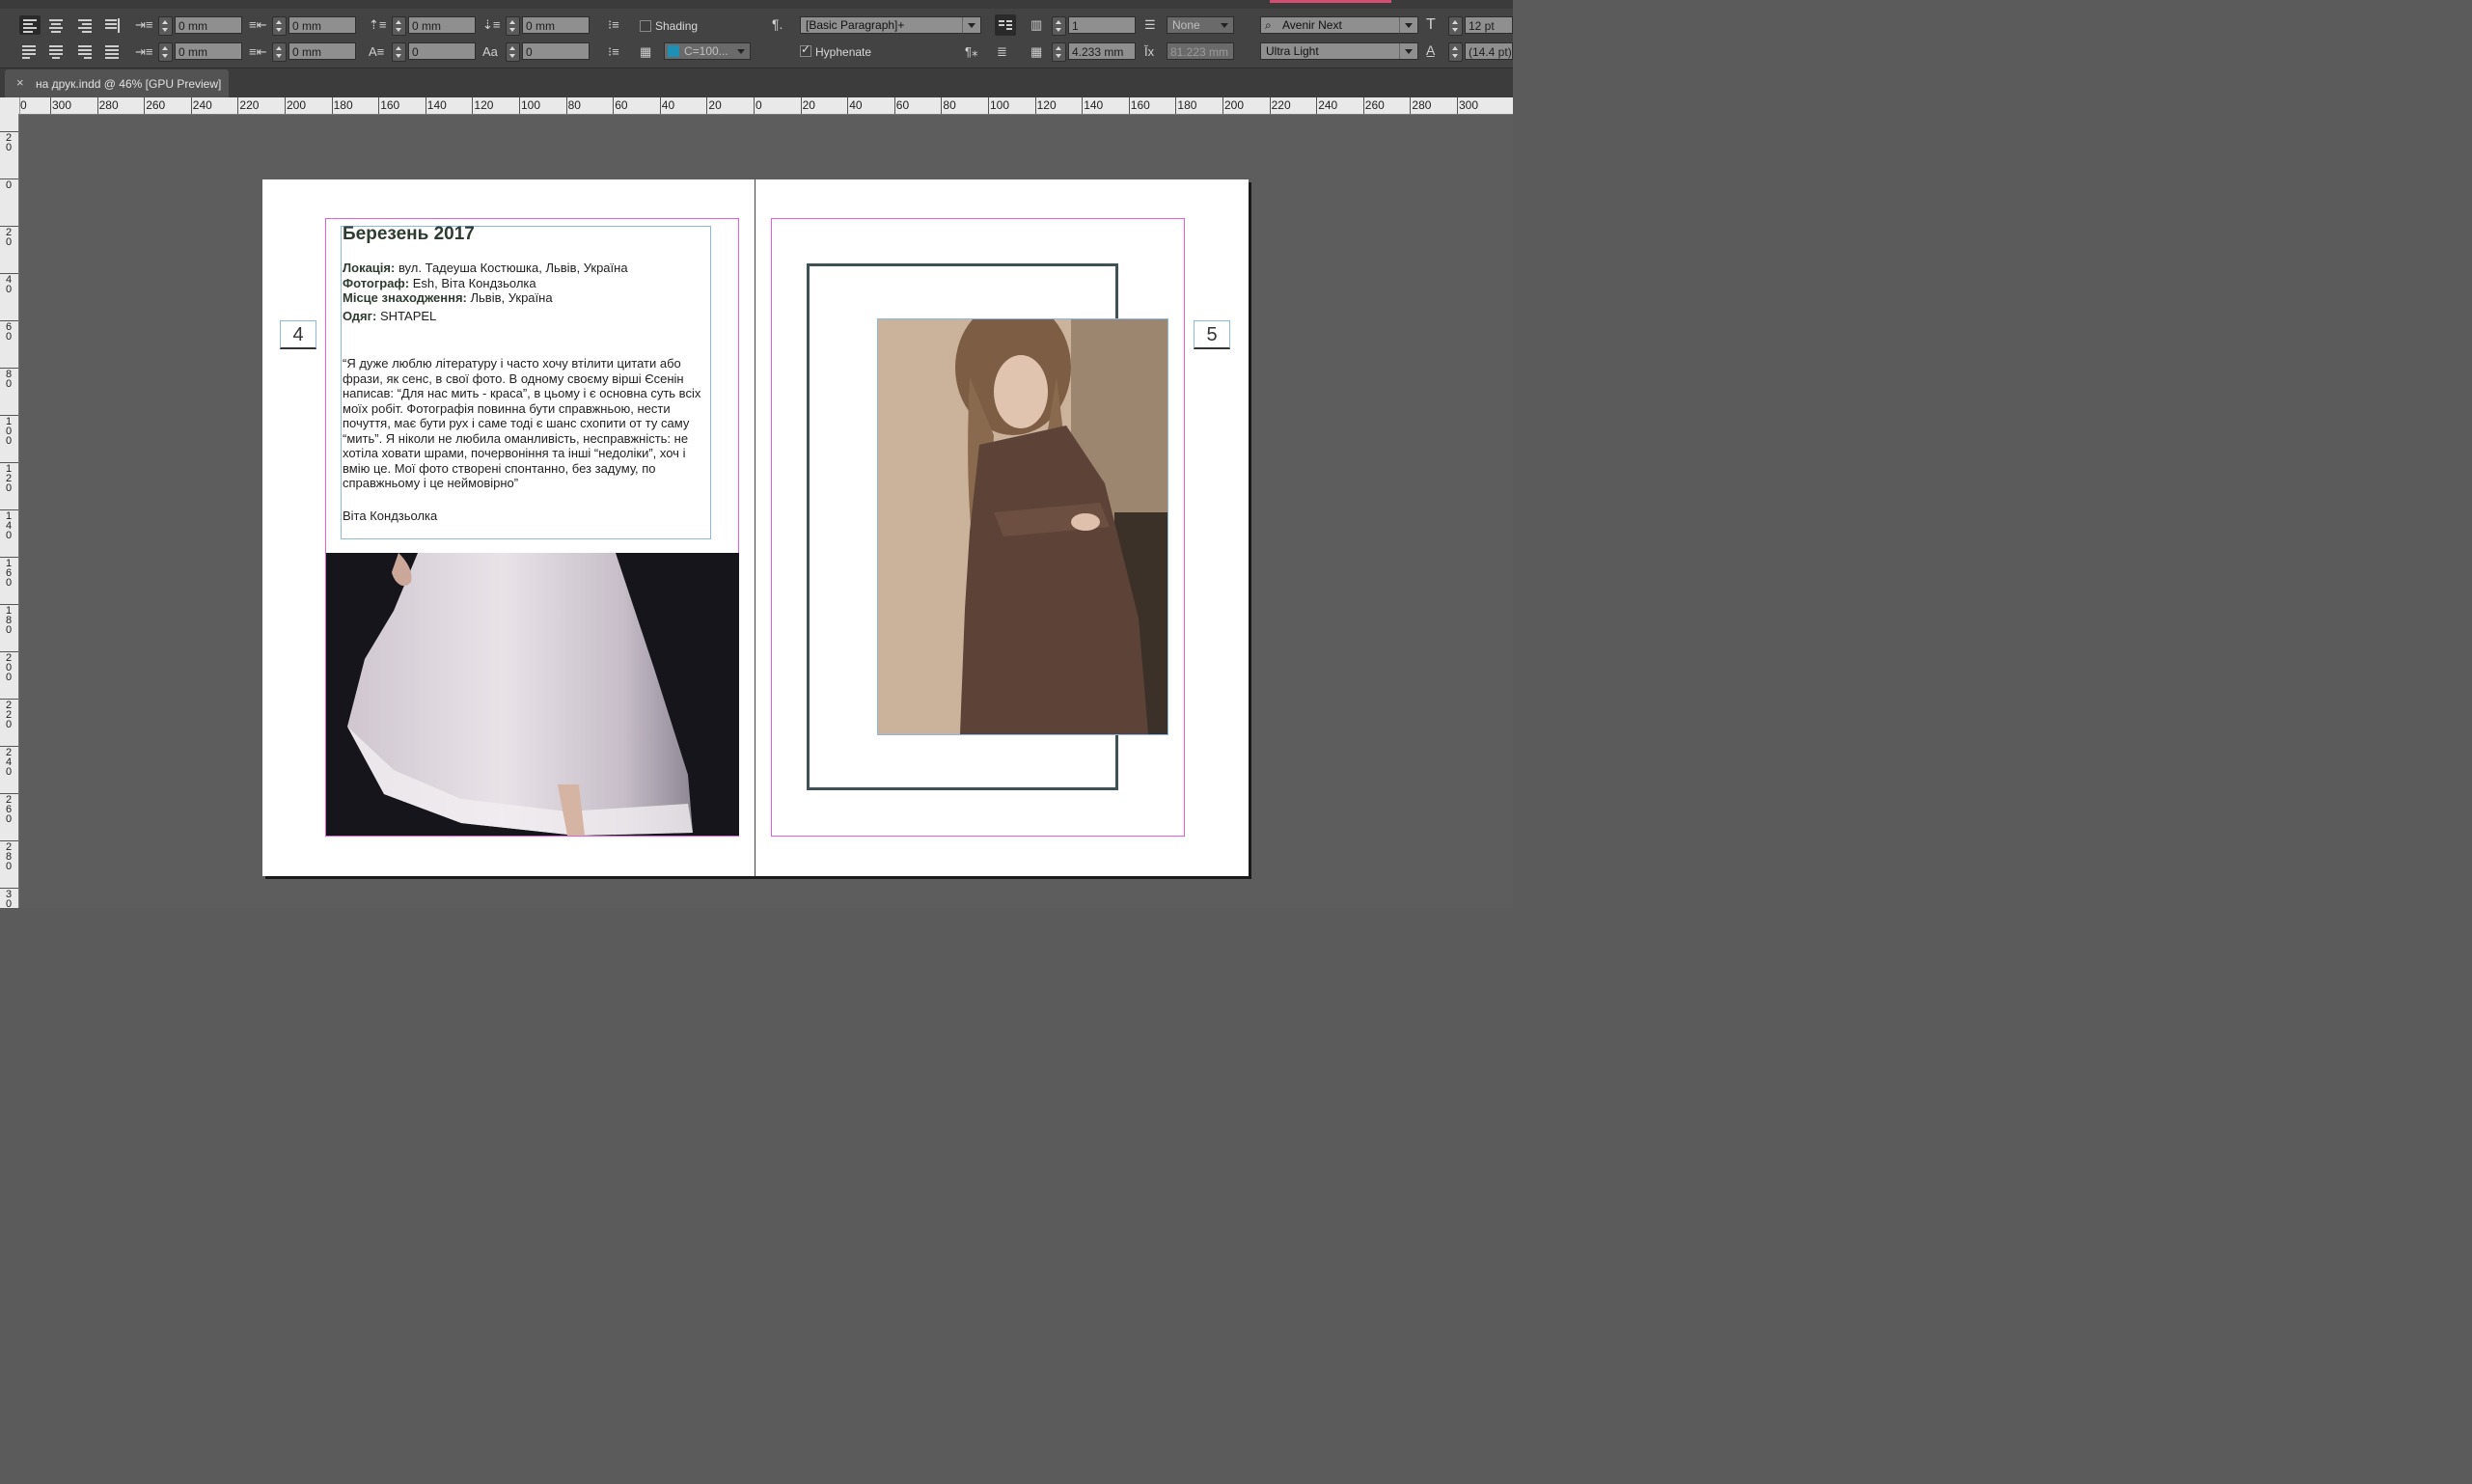  Describe the element at coordinates (1269, 25) in the screenshot. I see `font-search-icon: ⌕` at that location.